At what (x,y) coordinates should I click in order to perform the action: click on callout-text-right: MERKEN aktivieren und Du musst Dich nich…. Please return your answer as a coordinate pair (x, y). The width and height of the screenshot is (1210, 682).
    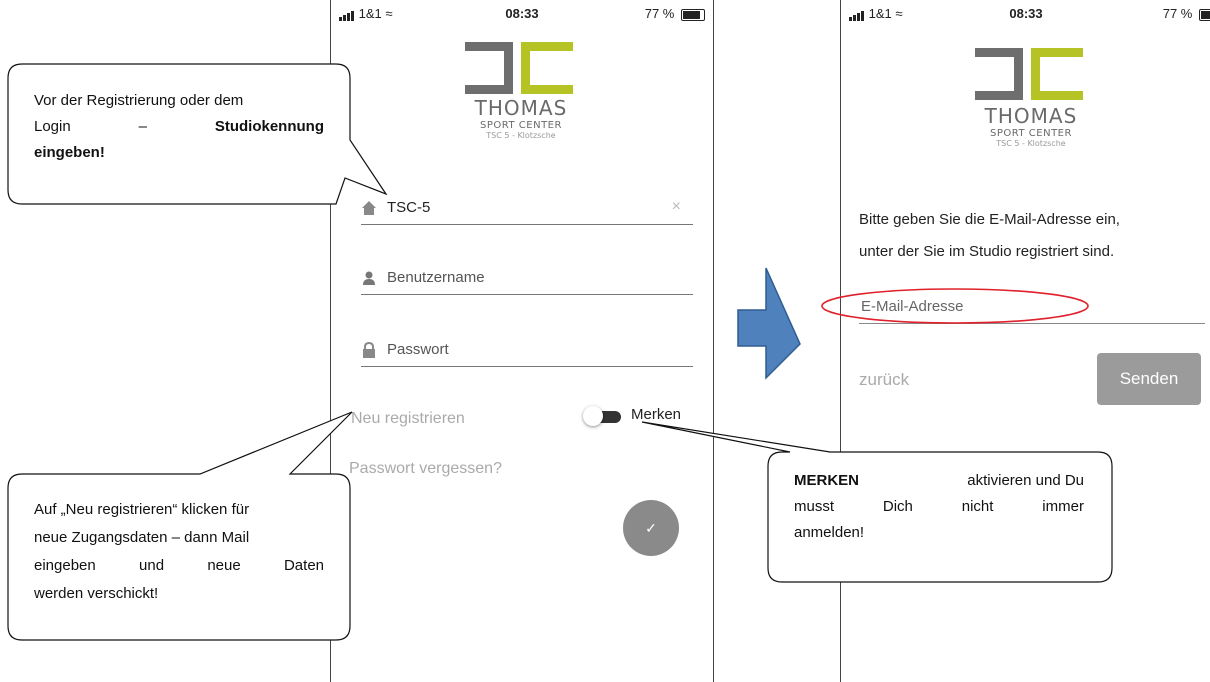
    Looking at the image, I should click on (939, 506).